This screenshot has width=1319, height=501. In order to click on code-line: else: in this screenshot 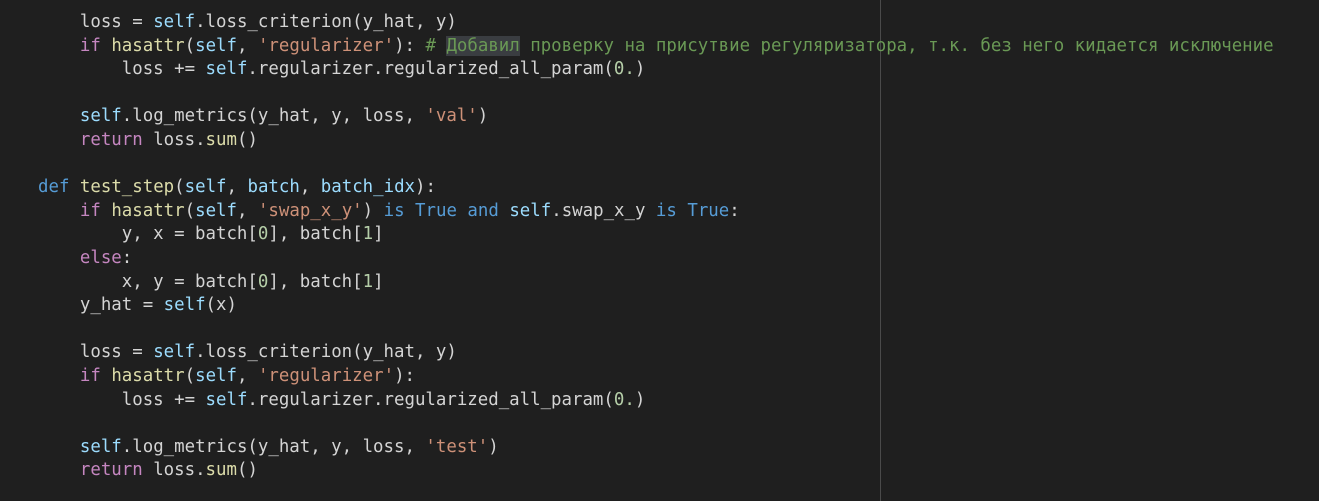, I will do `click(85, 258)`.